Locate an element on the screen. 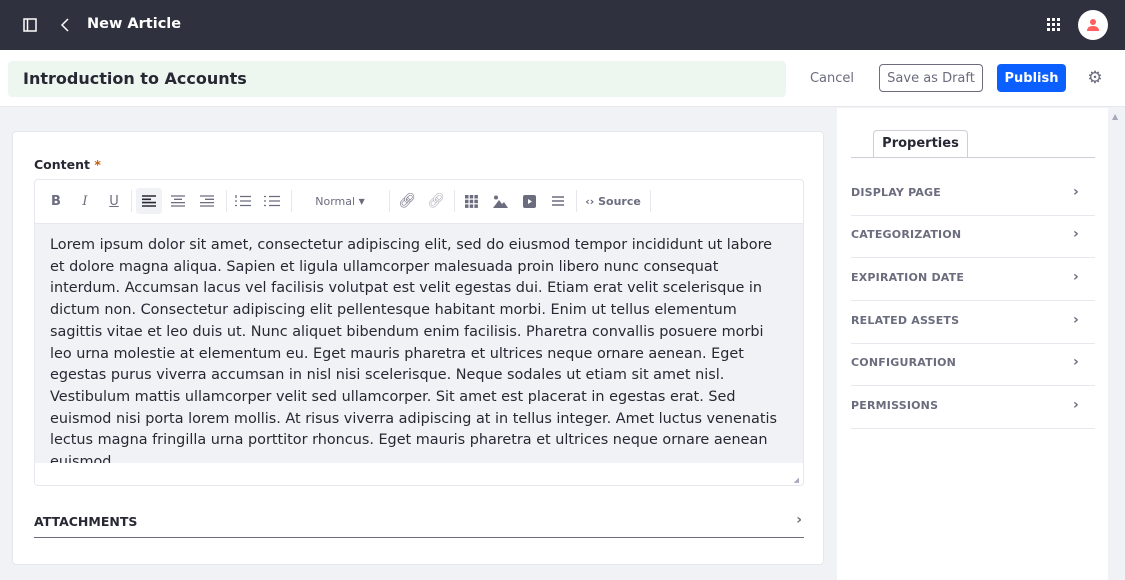 This screenshot has width=1125, height=580. apps-grid-icon is located at coordinates (1054, 25).